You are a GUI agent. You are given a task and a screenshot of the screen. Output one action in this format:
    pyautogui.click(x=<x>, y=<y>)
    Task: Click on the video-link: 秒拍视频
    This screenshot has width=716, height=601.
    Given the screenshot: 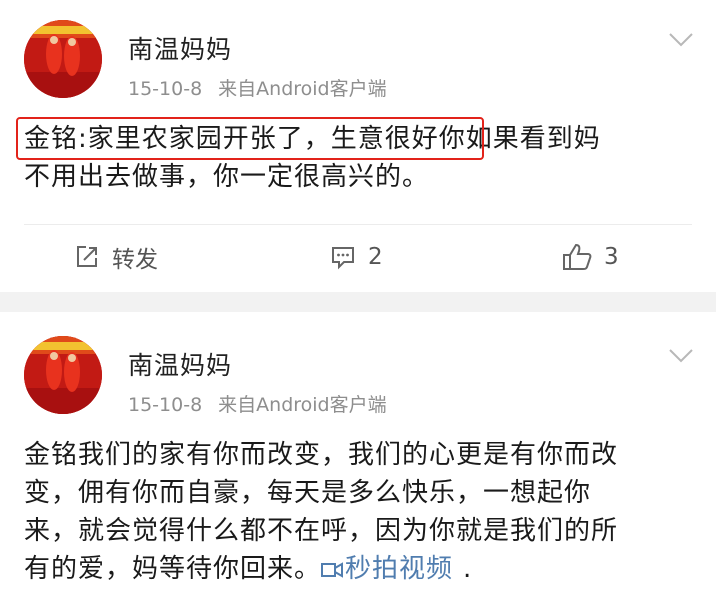 What is the action you would take?
    pyautogui.click(x=387, y=569)
    